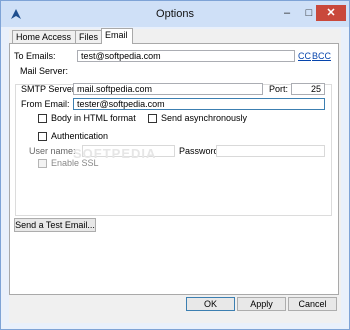  I want to click on html-format-checkbox, so click(42, 118).